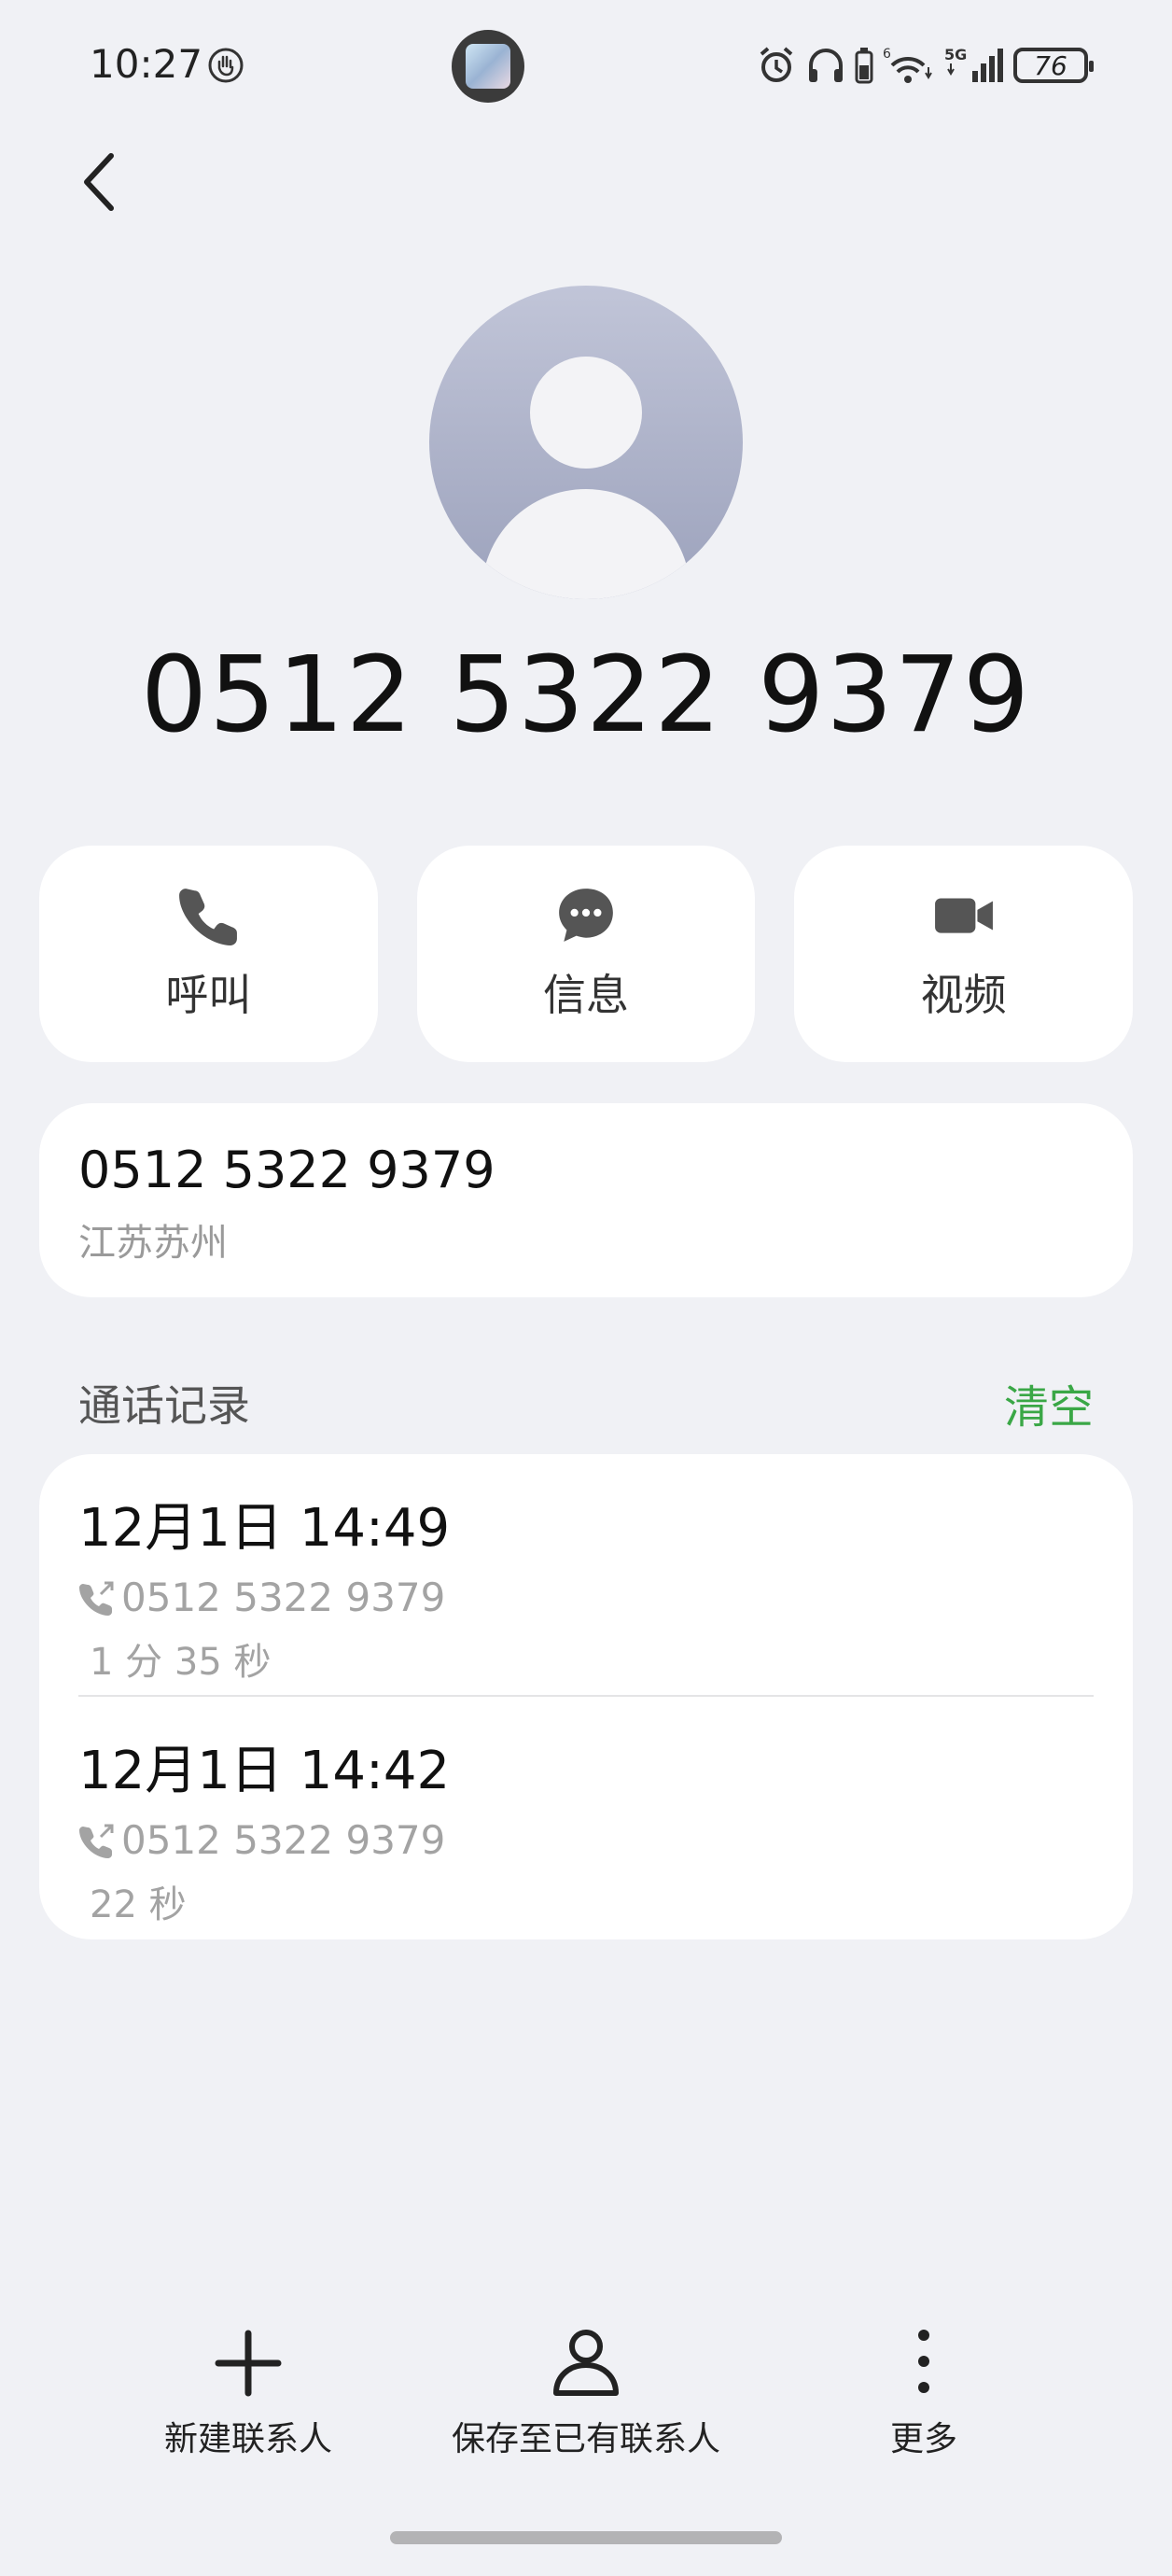 This screenshot has height=2576, width=1172. Describe the element at coordinates (586, 915) in the screenshot. I see `message-icon` at that location.